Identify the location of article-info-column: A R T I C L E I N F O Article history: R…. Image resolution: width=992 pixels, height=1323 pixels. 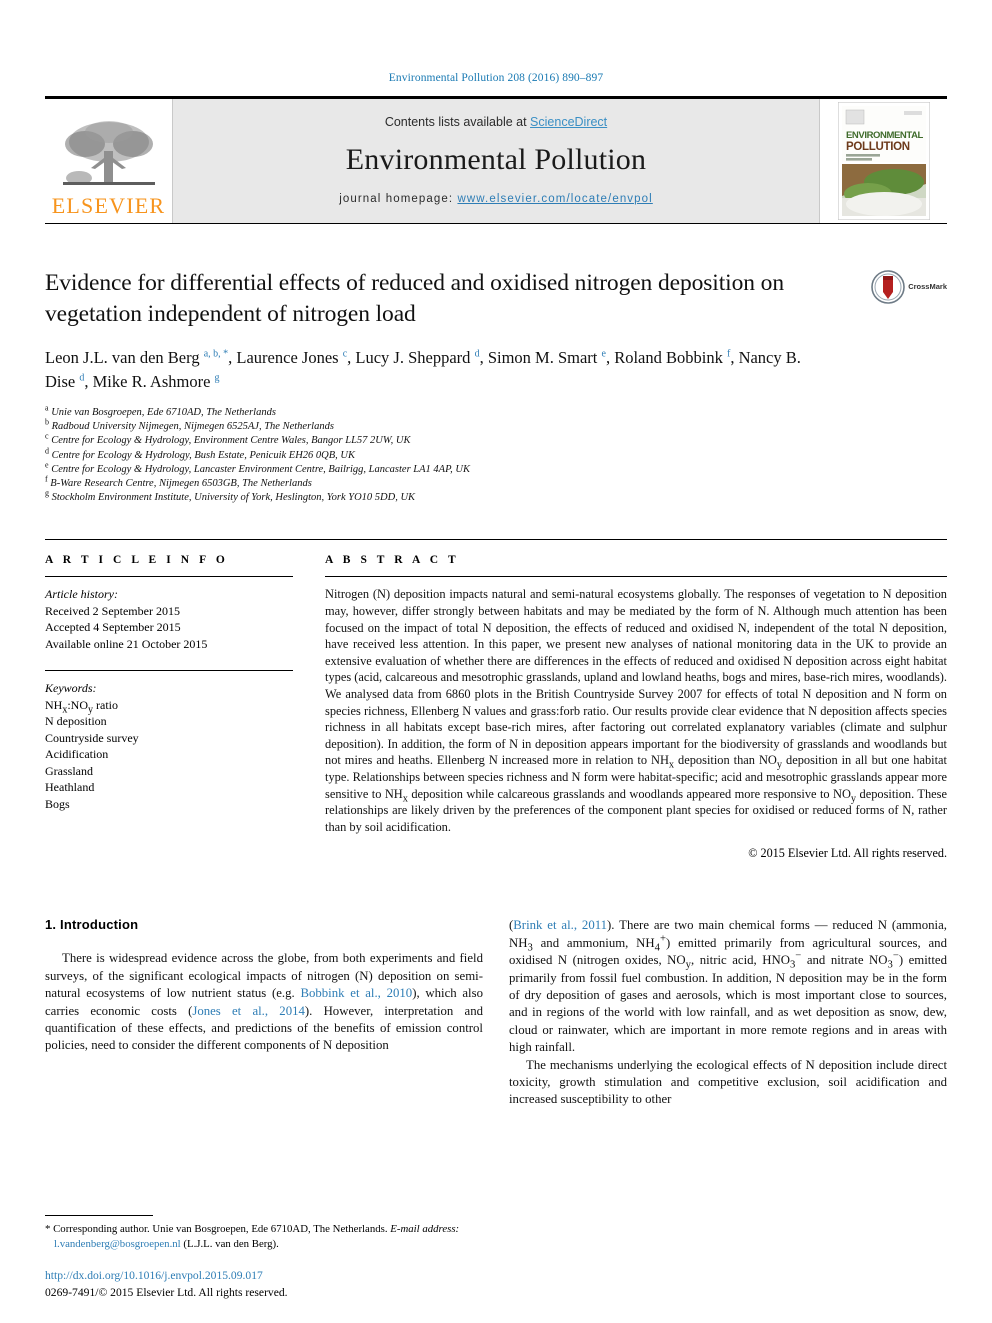
(169, 707).